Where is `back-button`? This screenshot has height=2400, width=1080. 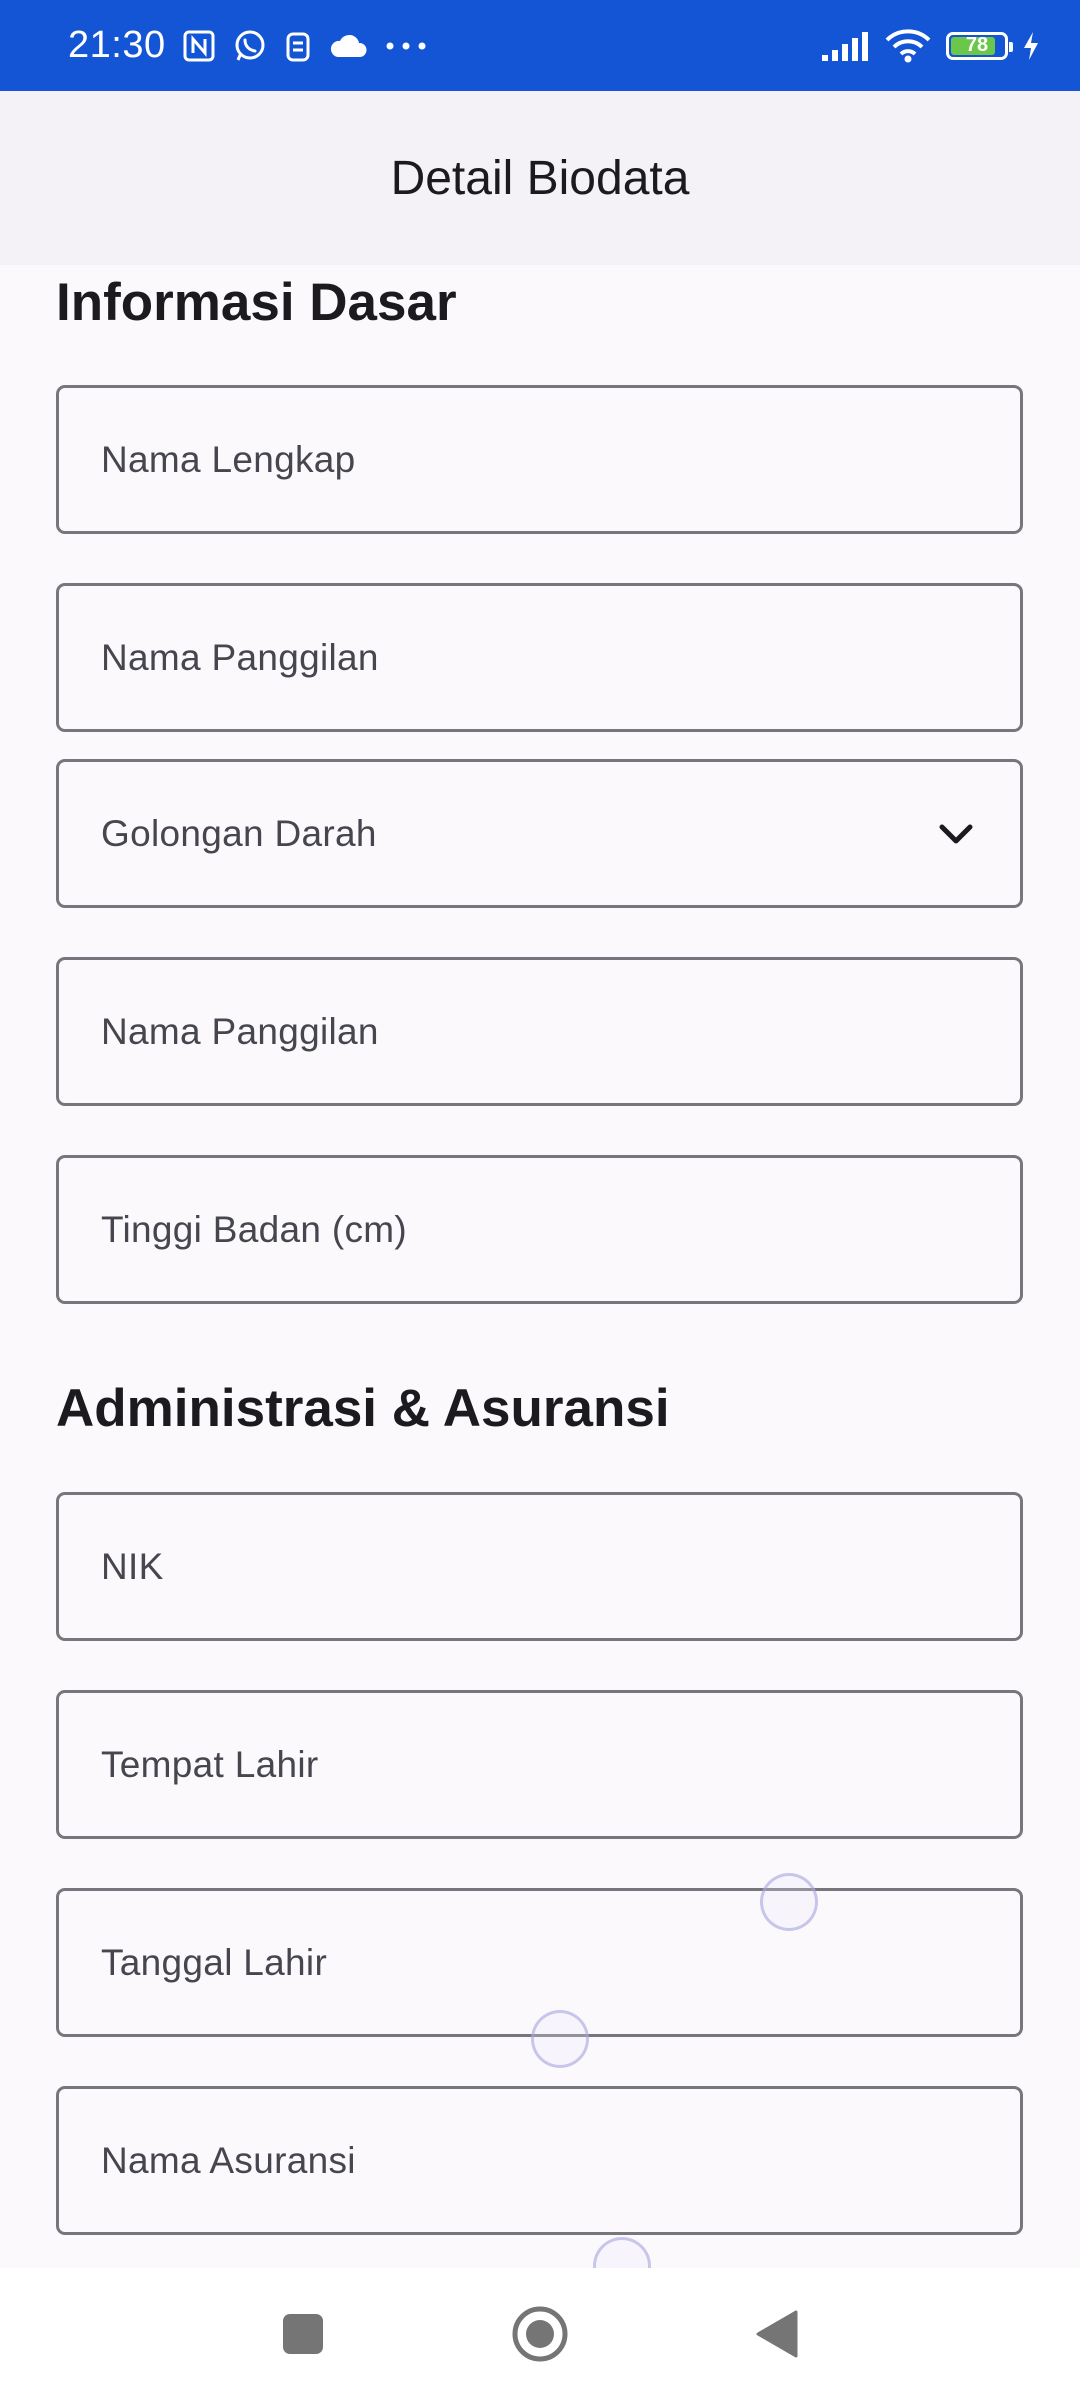 back-button is located at coordinates (777, 2334).